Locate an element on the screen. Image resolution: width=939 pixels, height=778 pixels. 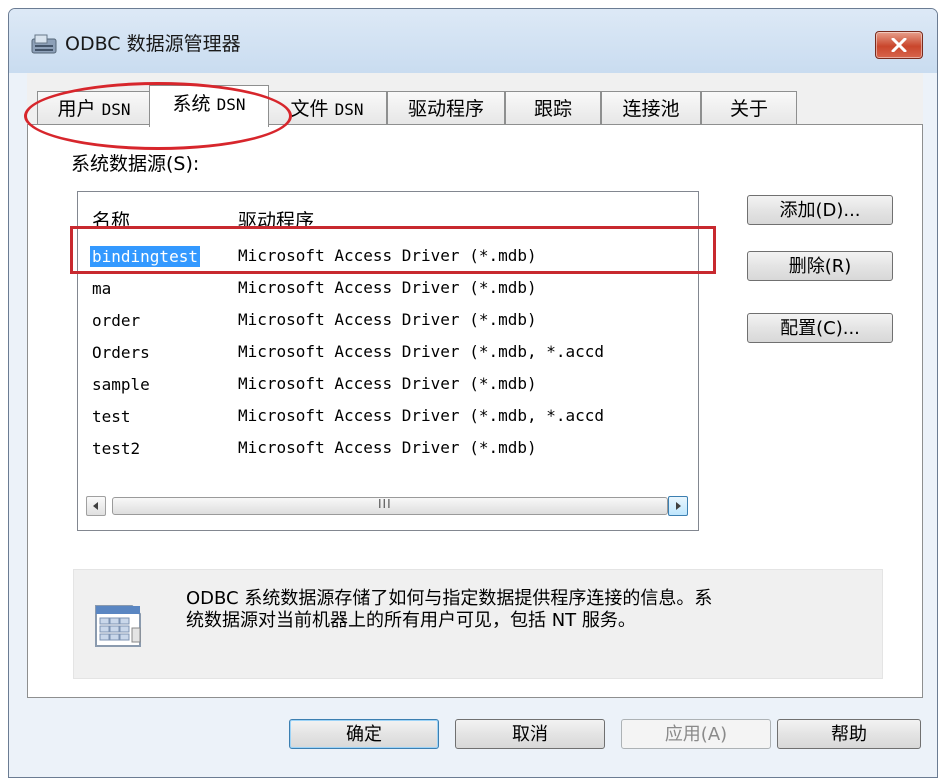
datasource-name: test2 is located at coordinates (116, 448).